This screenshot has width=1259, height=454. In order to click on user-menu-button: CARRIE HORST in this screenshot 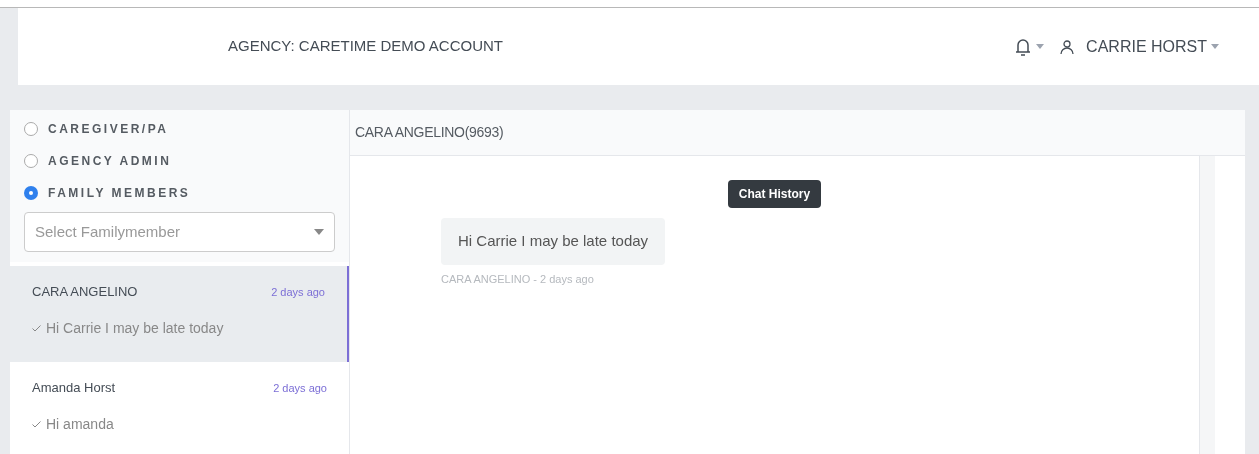, I will do `click(1152, 46)`.